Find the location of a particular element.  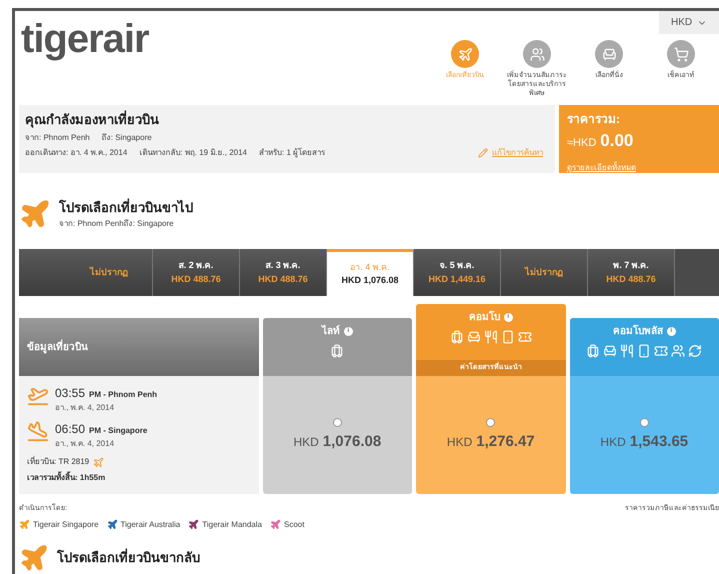

tab-date: จ. 5 พ.ค. is located at coordinates (457, 265).